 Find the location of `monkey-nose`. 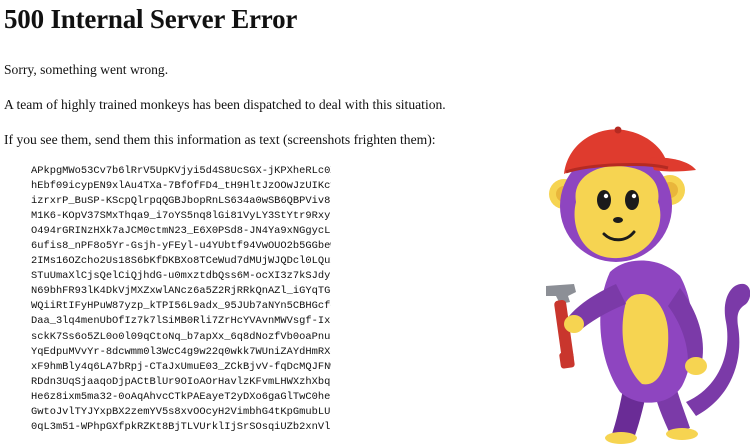

monkey-nose is located at coordinates (618, 220).